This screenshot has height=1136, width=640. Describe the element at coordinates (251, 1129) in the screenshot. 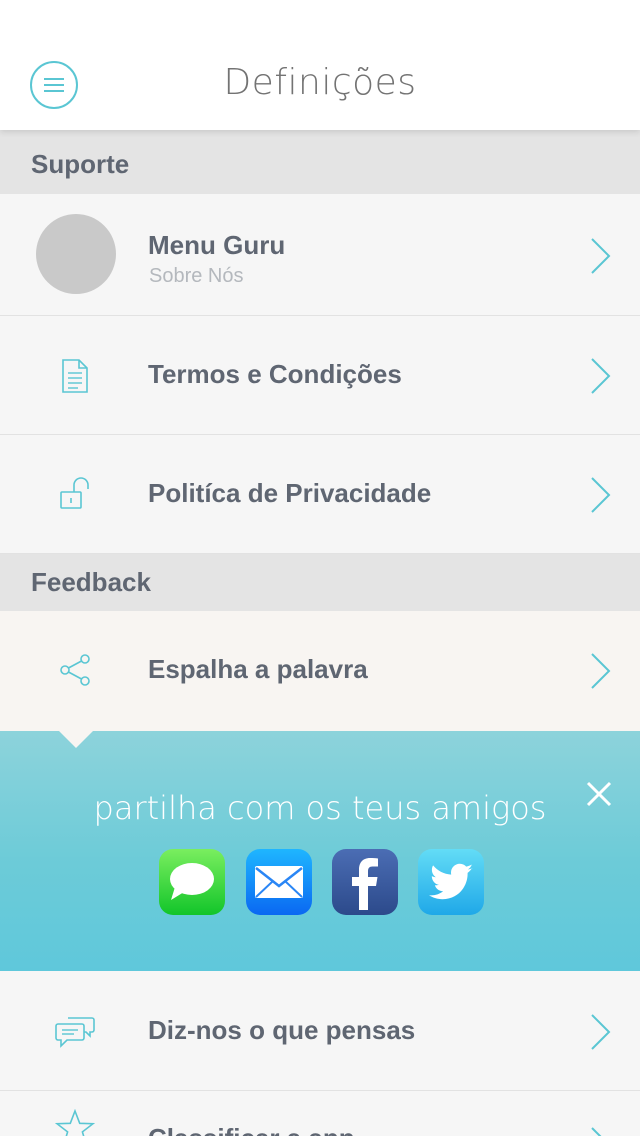

I see `row-title: Classificar a app` at that location.